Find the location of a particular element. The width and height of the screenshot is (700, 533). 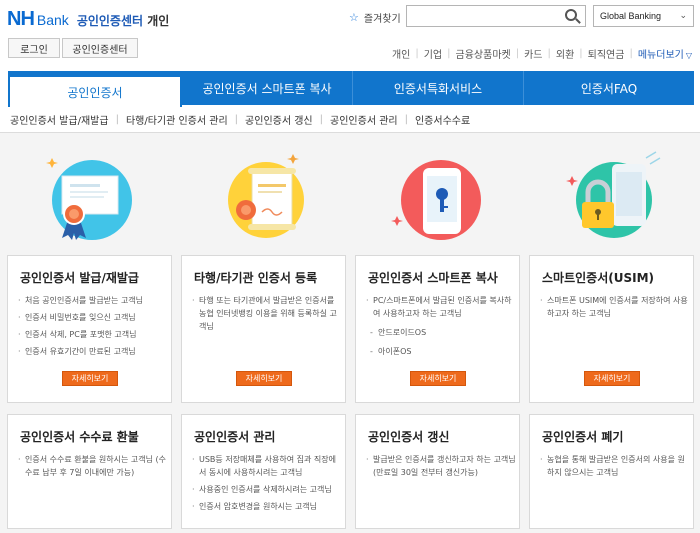

list-item-ios: 아이폰OS is located at coordinates (441, 351).